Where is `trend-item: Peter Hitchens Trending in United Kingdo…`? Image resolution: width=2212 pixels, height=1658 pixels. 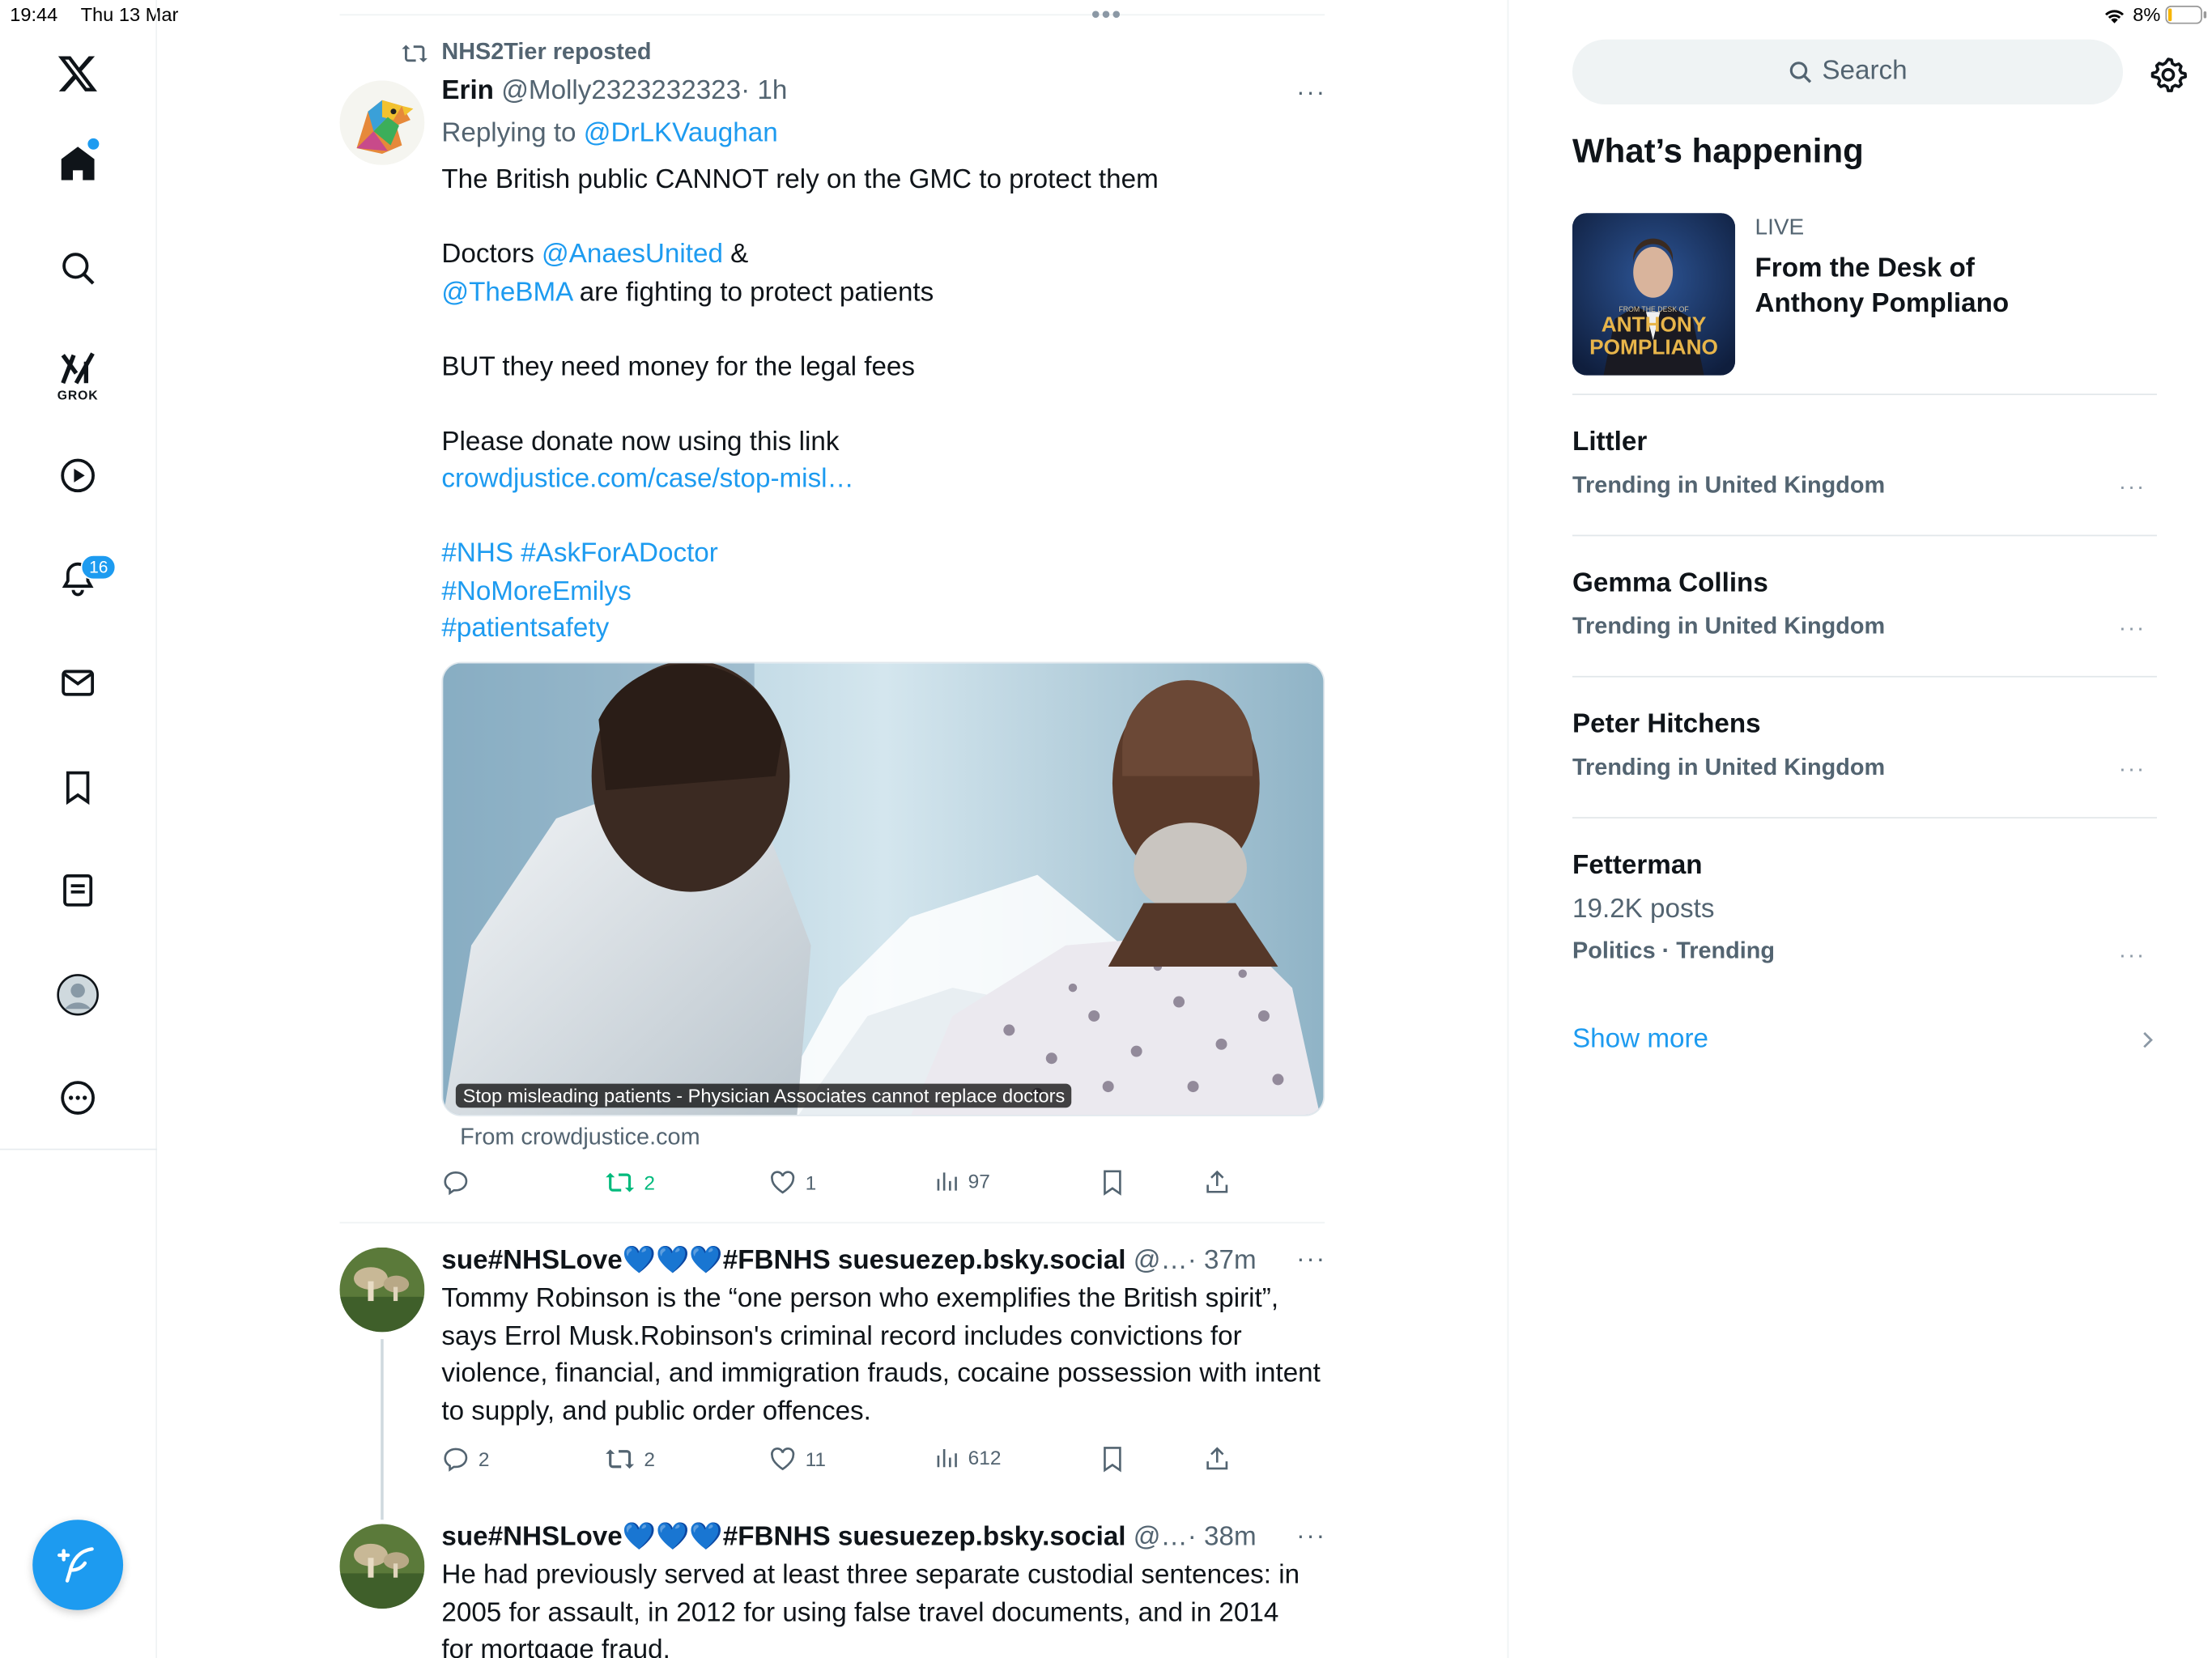
trend-item: Peter Hitchens Trending in United Kingdo… is located at coordinates (1864, 746).